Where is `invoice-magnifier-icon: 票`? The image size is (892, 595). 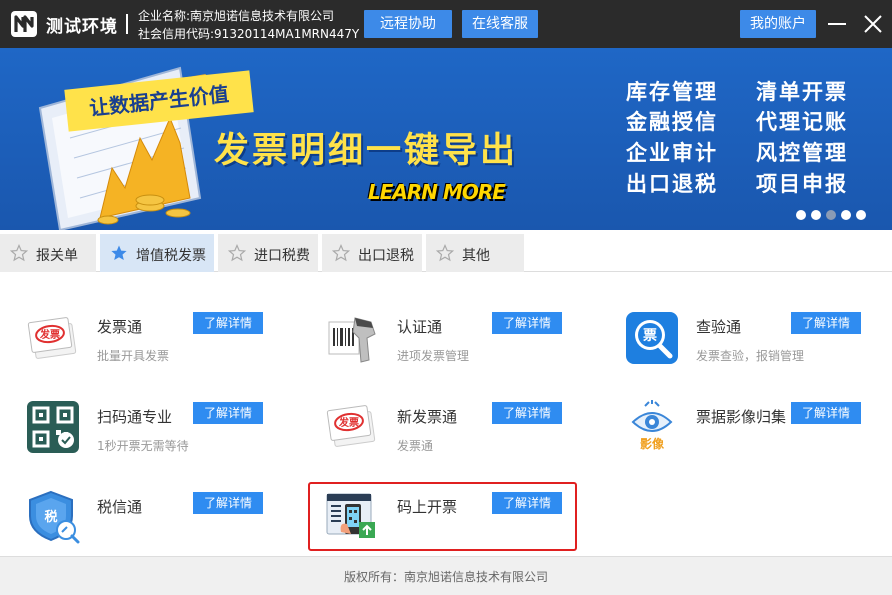
invoice-magnifier-icon: 票 is located at coordinates (652, 338).